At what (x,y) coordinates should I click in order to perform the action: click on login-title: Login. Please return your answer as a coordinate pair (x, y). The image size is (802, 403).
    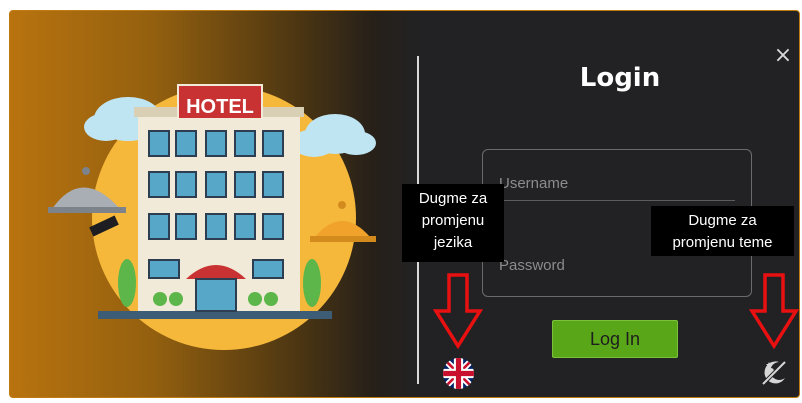
    Looking at the image, I should click on (620, 78).